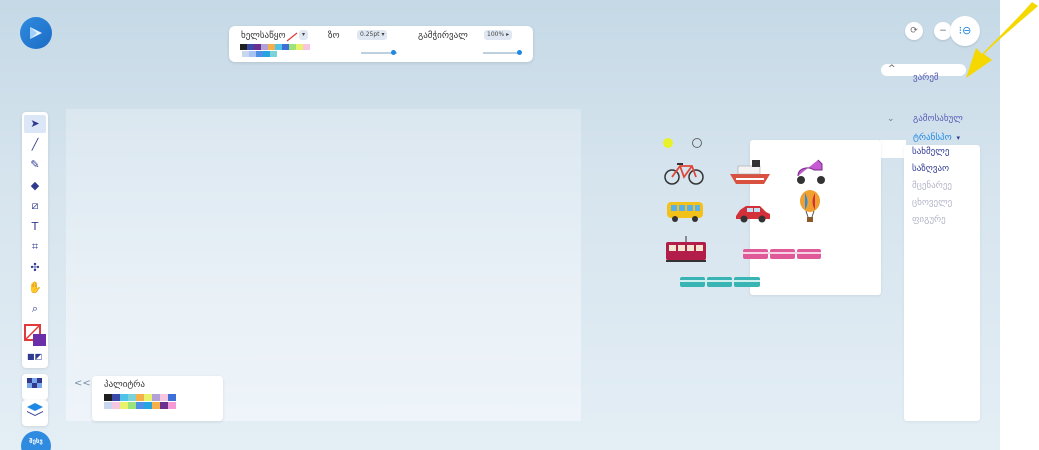 This screenshot has width=1039, height=450. Describe the element at coordinates (34, 356) in the screenshot. I see `swap-colors-icon: ■◩` at that location.